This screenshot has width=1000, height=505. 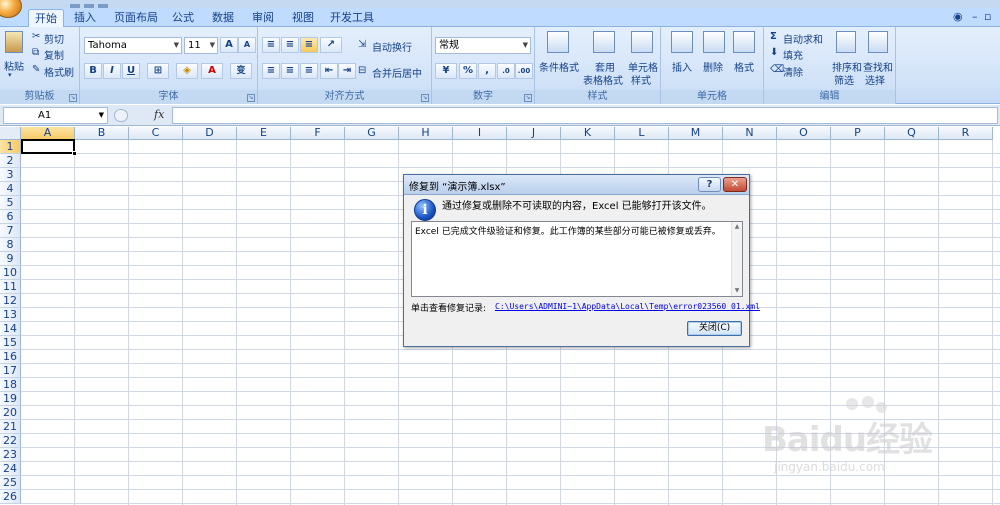 What do you see at coordinates (141, 115) in the screenshot?
I see `insert-function-button: fx` at bounding box center [141, 115].